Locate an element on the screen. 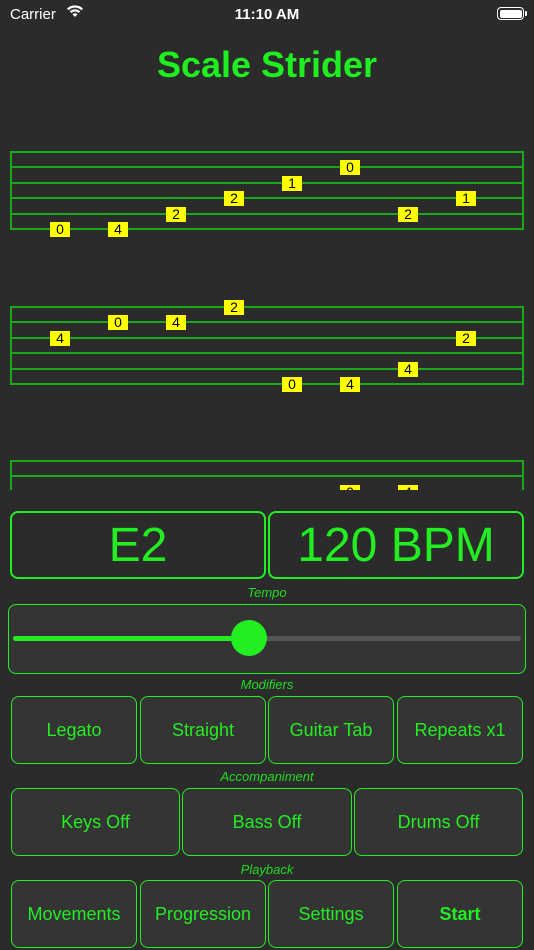 This screenshot has width=534, height=950. start-button: Start is located at coordinates (460, 914).